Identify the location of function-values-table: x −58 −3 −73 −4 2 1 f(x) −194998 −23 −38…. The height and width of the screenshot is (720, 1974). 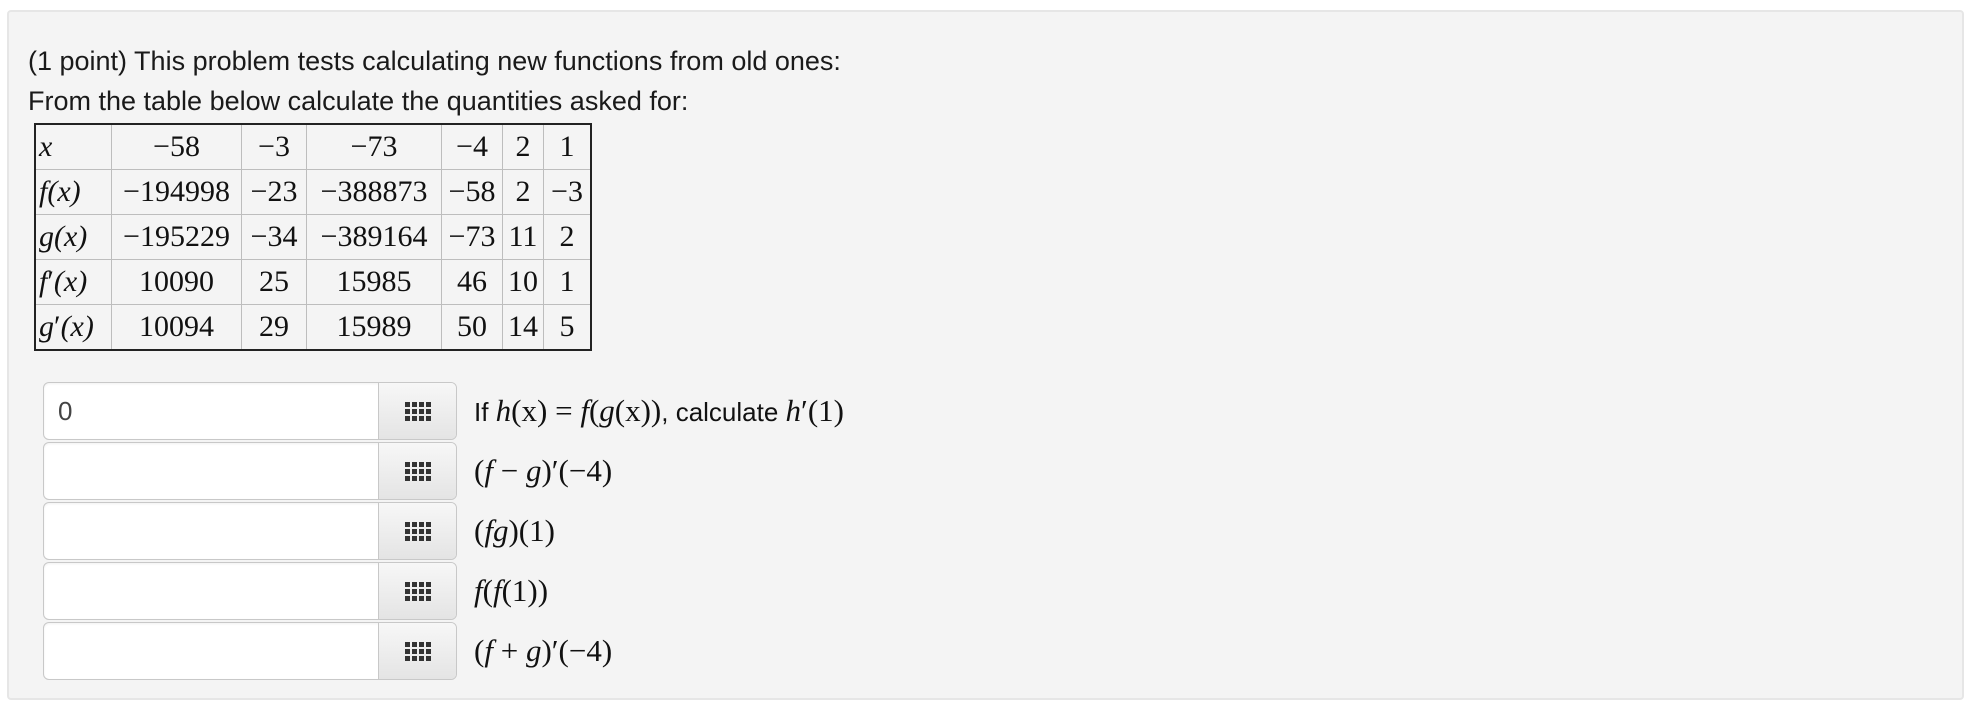
(313, 237).